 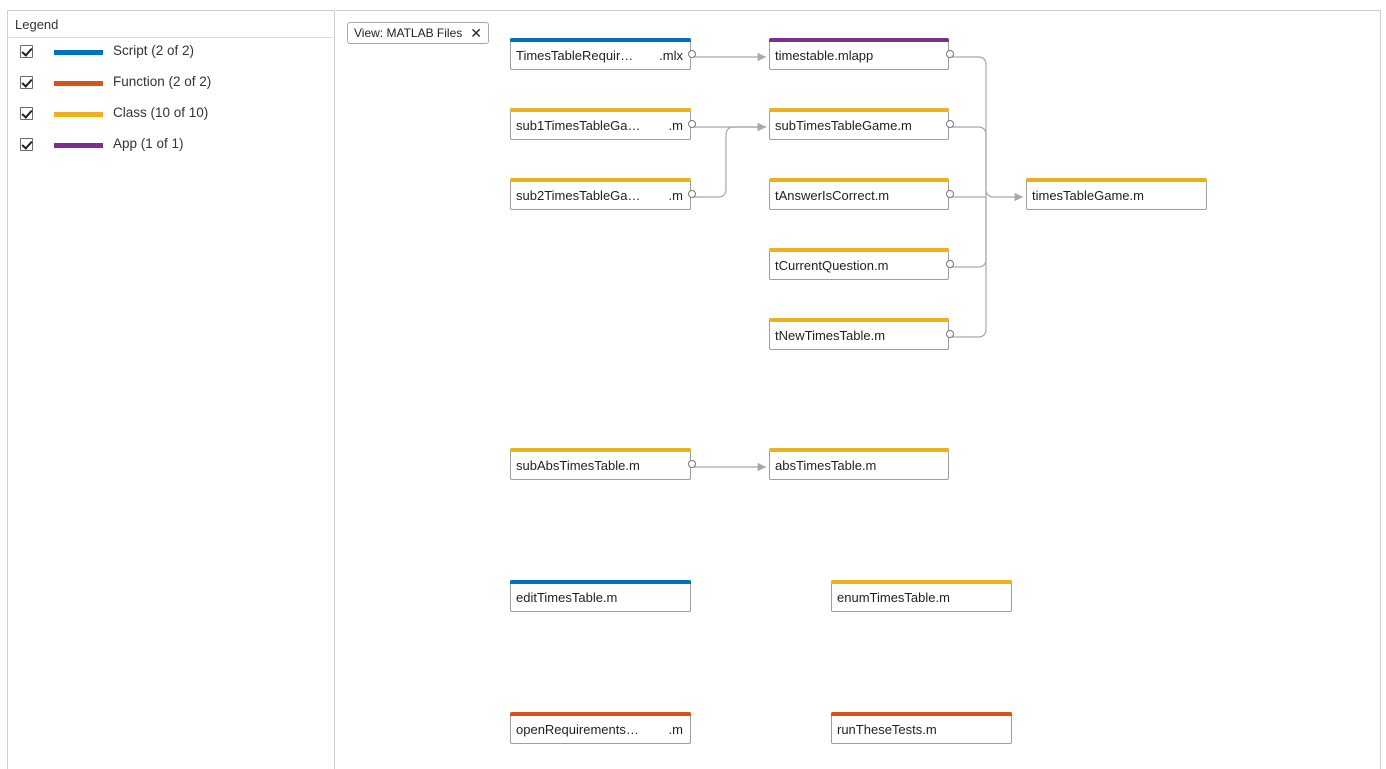 What do you see at coordinates (824, 55) in the screenshot?
I see `node-label: timestable.mlapp` at bounding box center [824, 55].